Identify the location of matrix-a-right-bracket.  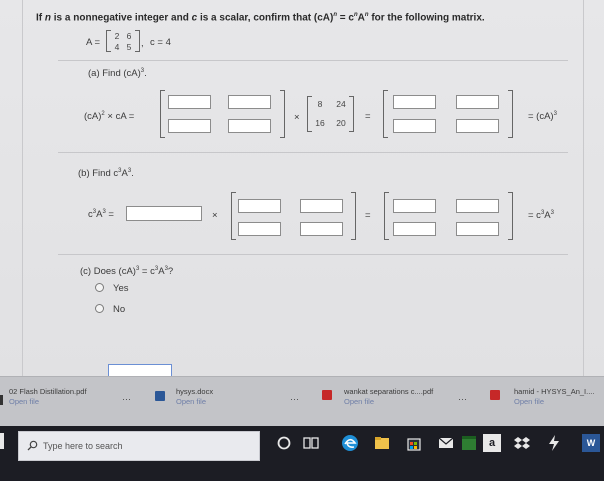
(137, 41).